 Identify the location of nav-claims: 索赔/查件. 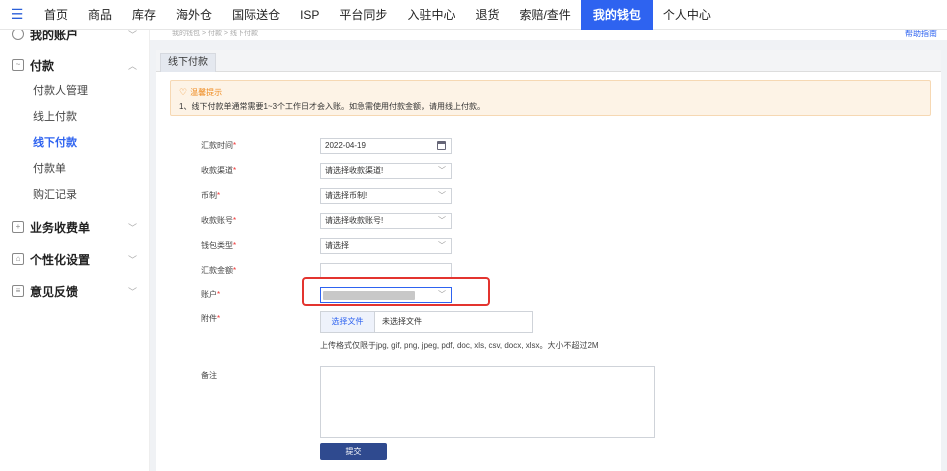
(544, 15).